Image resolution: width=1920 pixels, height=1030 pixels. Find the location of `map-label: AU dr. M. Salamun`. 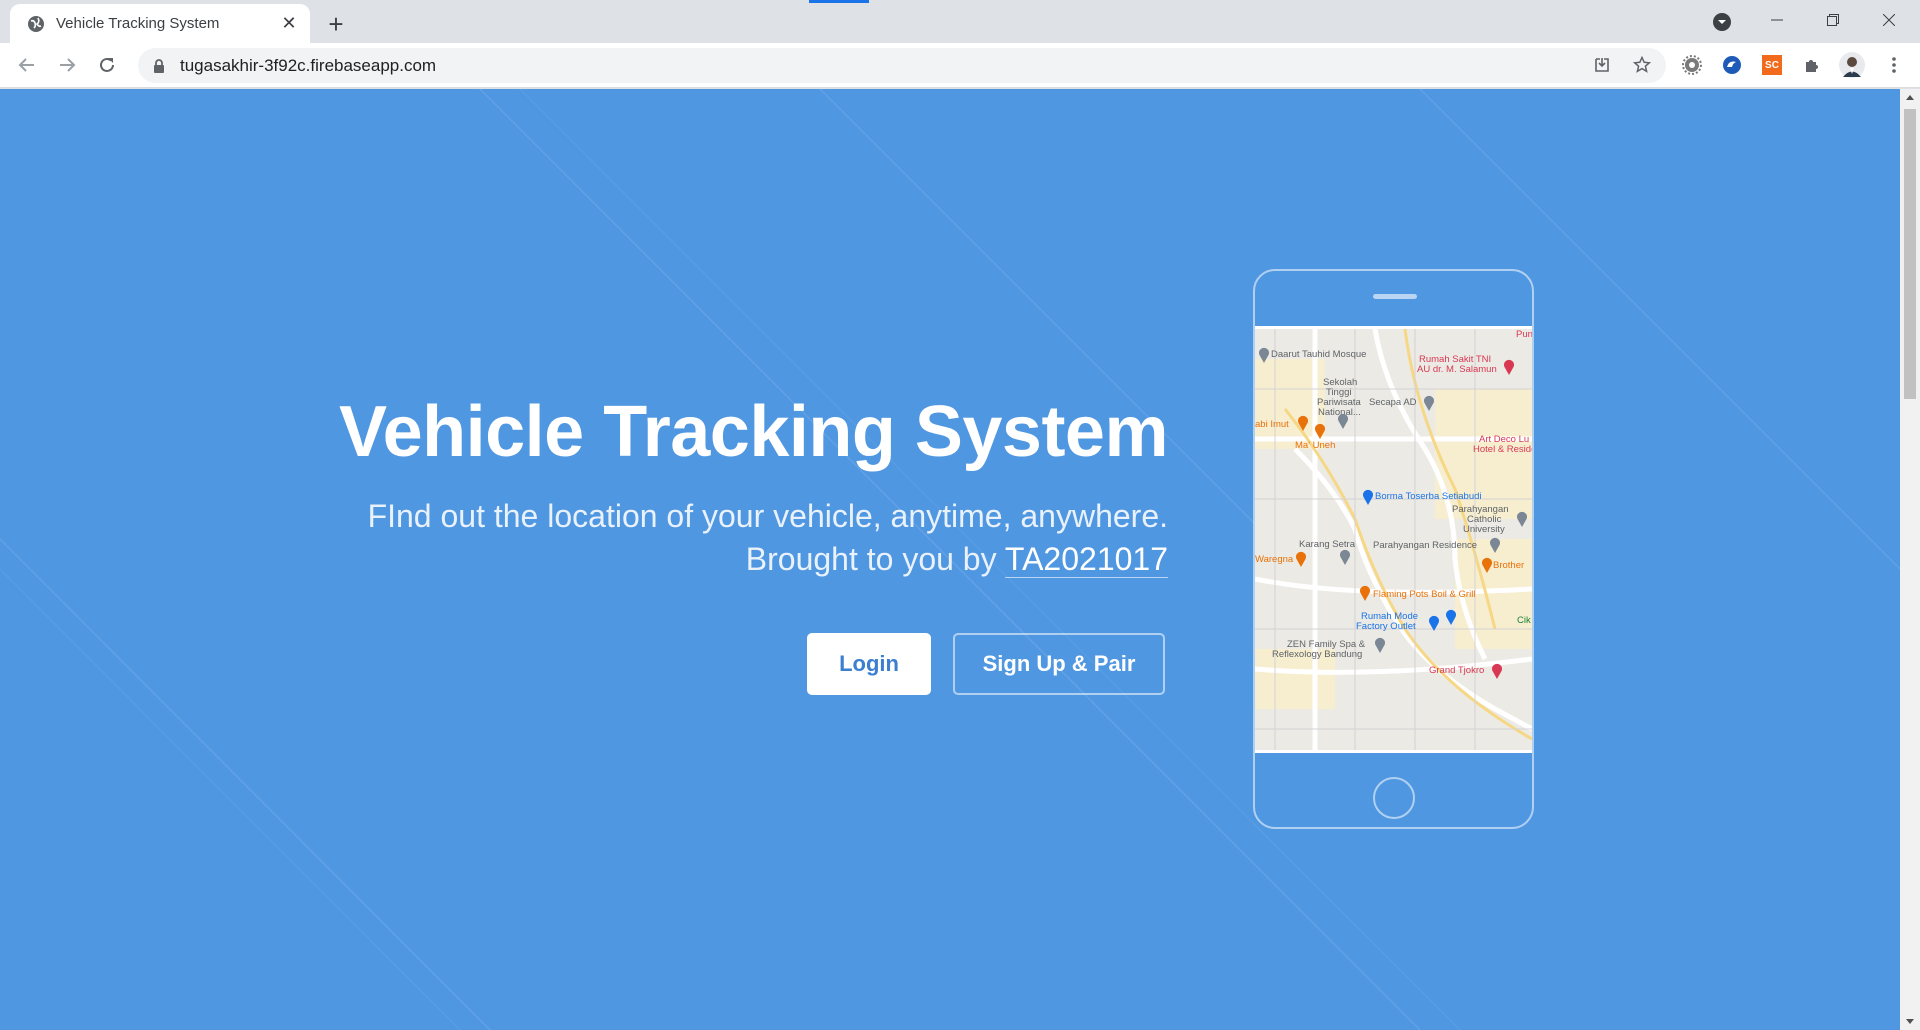

map-label: AU dr. M. Salamun is located at coordinates (1457, 369).